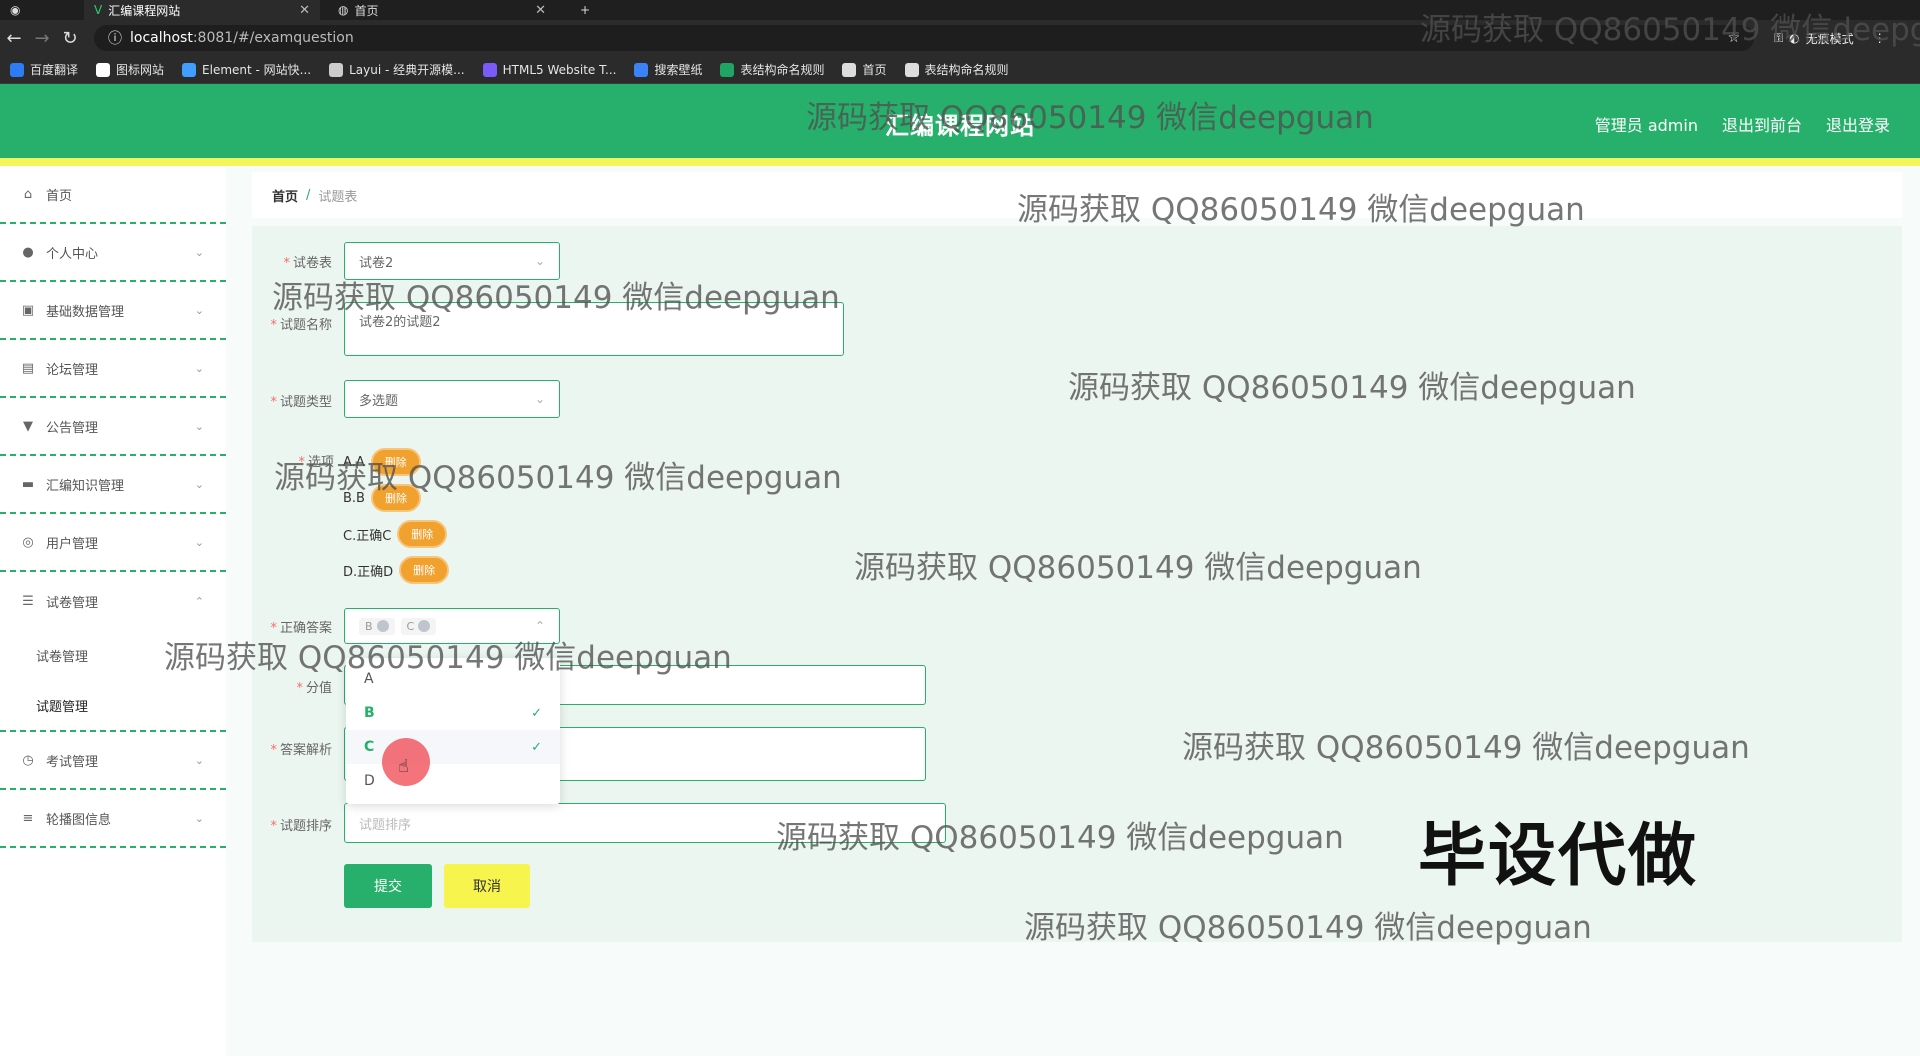 Image resolution: width=1920 pixels, height=1056 pixels. Describe the element at coordinates (42, 38) in the screenshot. I see `forward-icon: →` at that location.